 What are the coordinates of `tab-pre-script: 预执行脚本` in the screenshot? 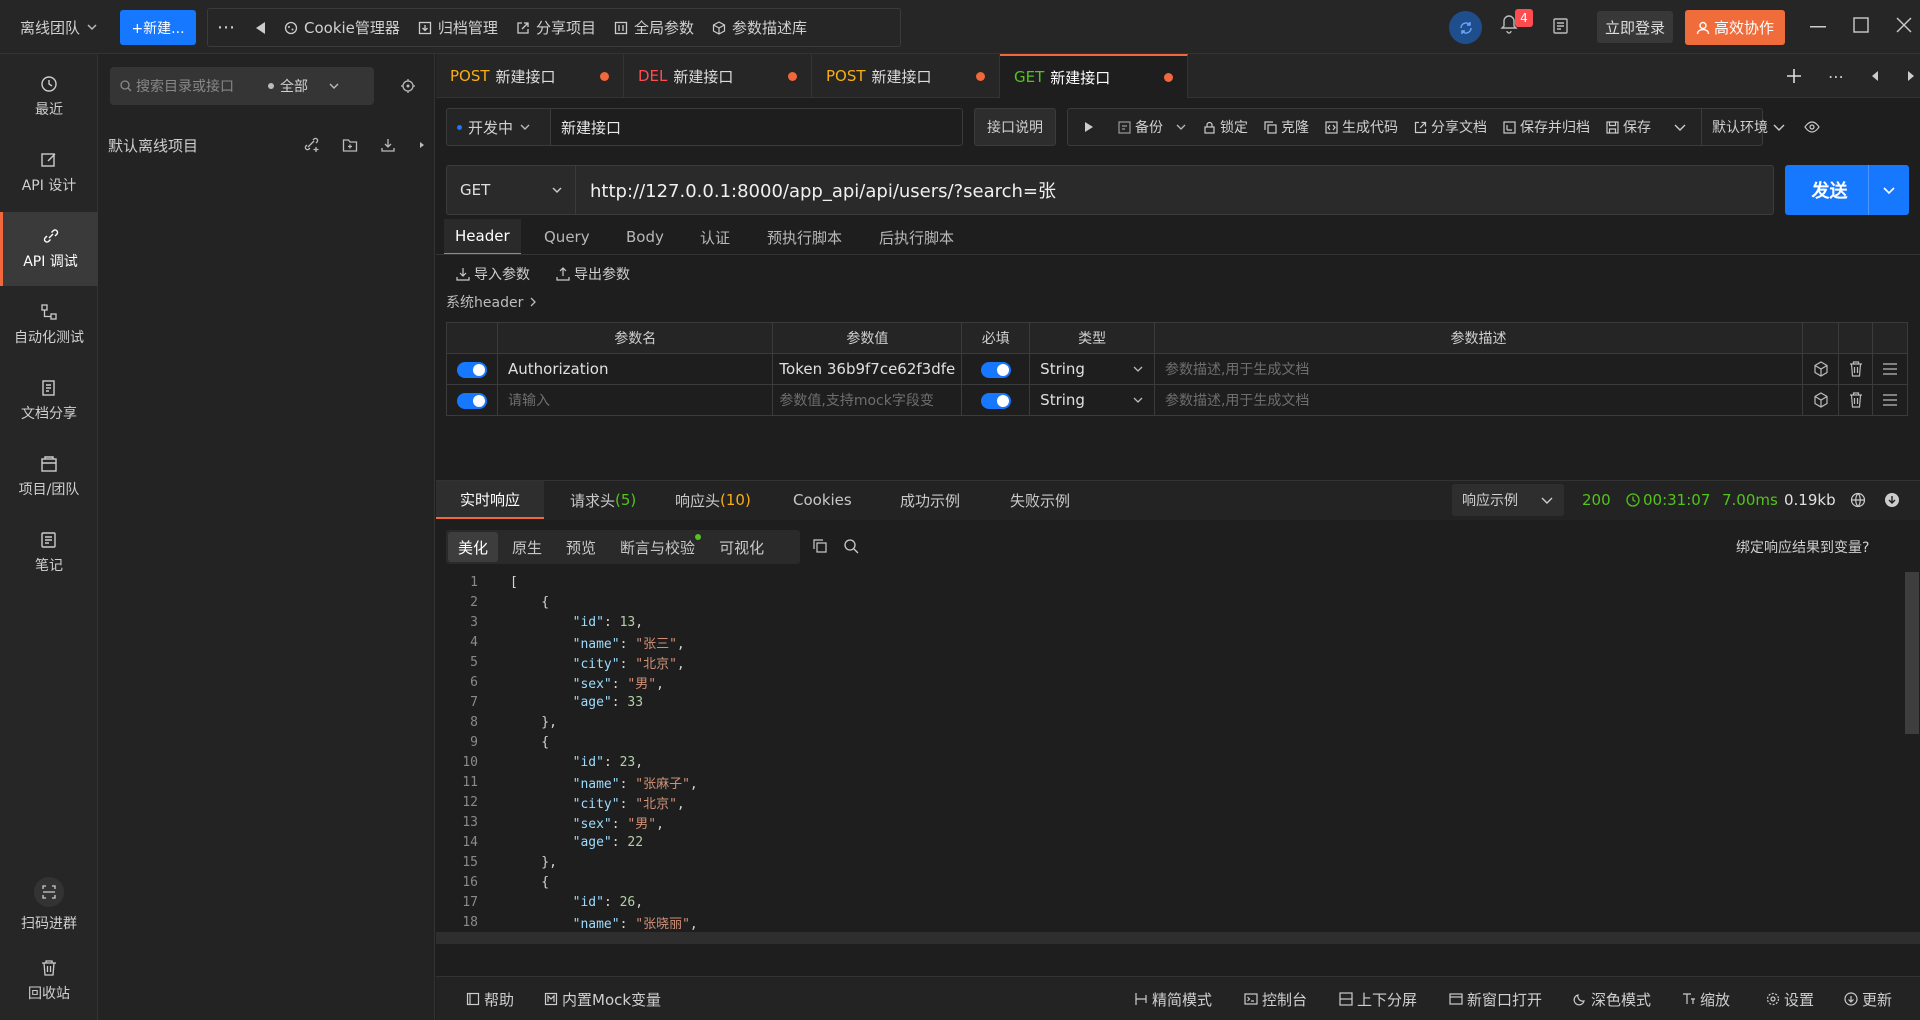 It's located at (804, 237).